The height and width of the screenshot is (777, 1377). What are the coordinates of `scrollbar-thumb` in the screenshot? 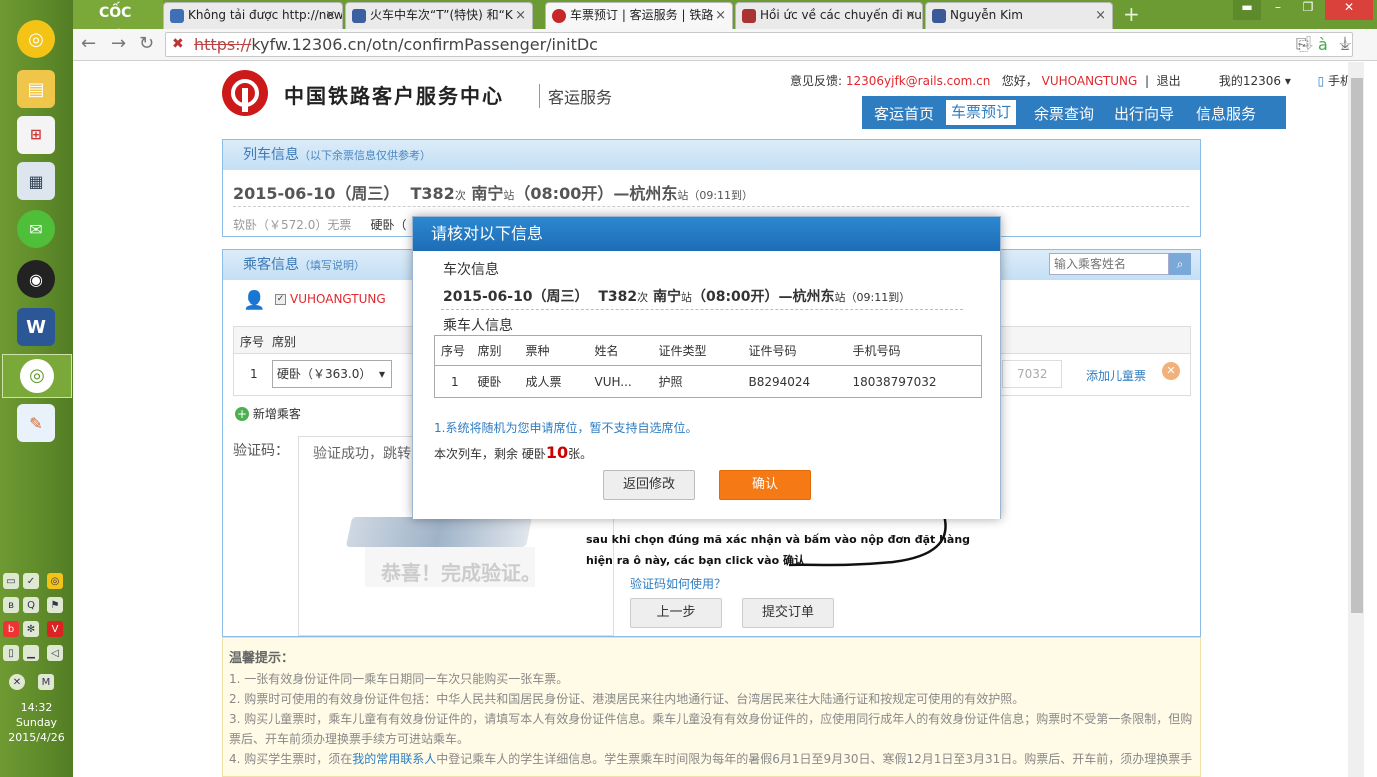 It's located at (1357, 345).